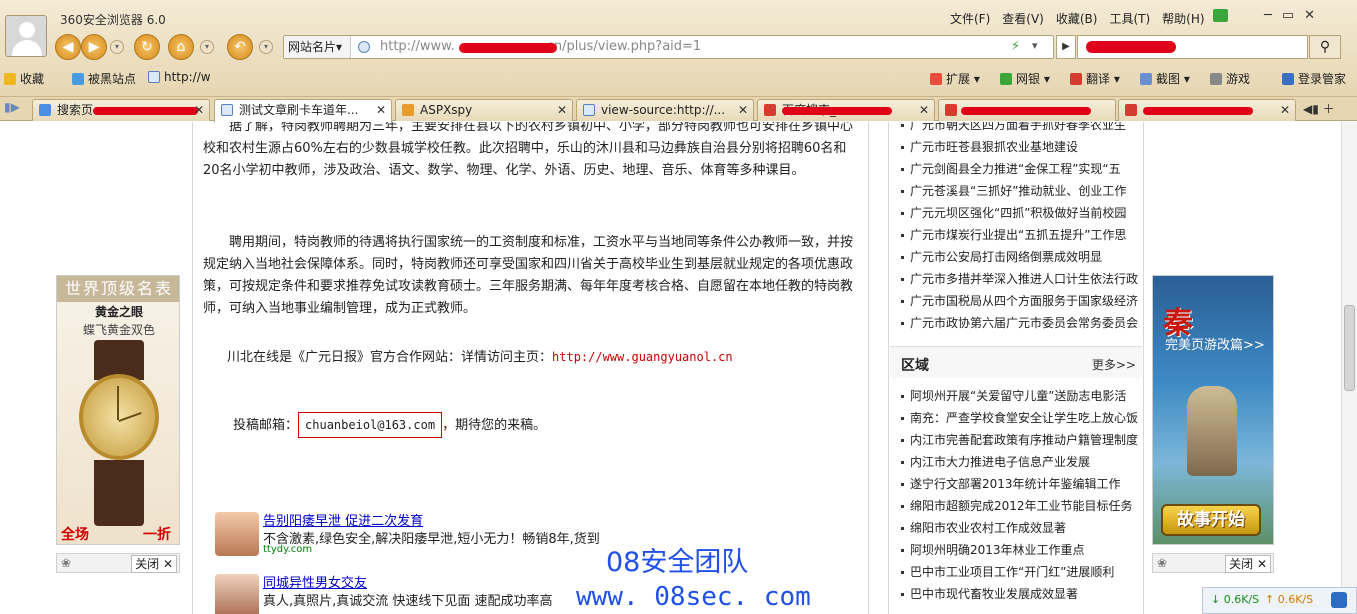  What do you see at coordinates (1146, 79) in the screenshot?
I see `scissors-icon` at bounding box center [1146, 79].